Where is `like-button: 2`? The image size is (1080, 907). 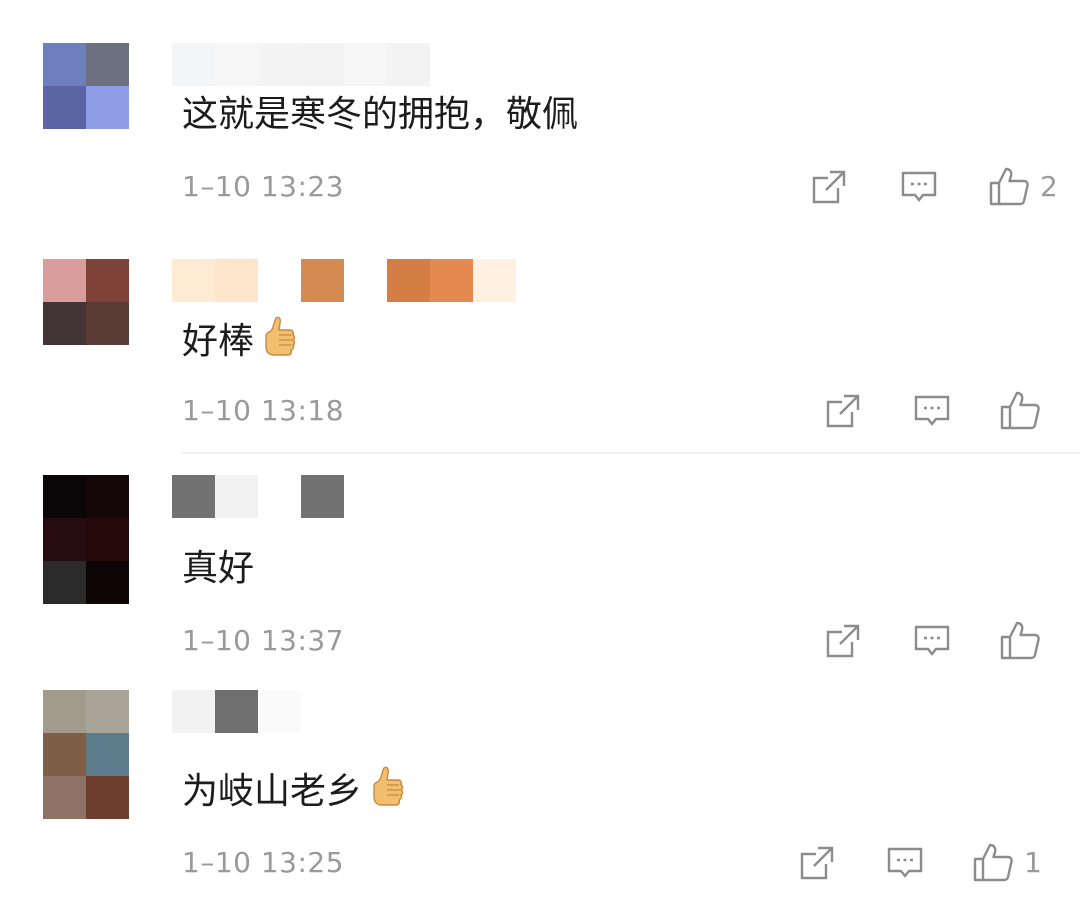
like-button: 2 is located at coordinates (1023, 186).